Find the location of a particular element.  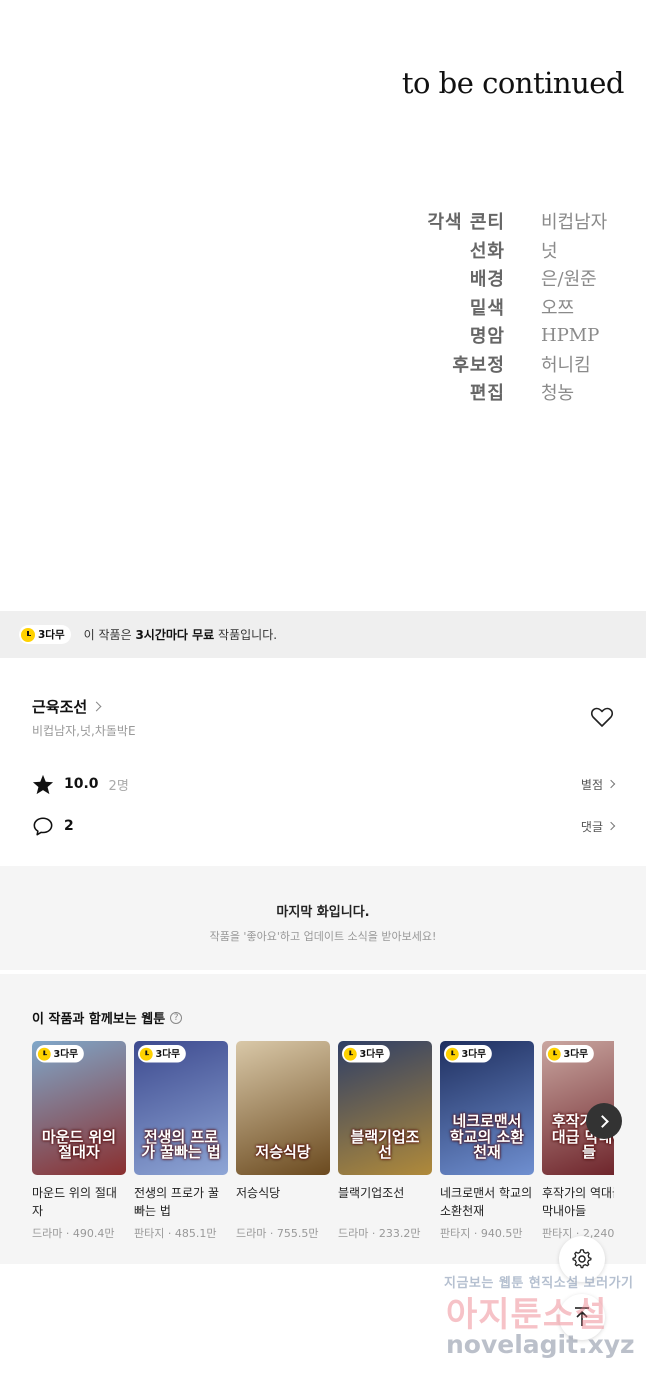

recommendation-card: 3다무 마운드 위의 절대자 마운드 위의 절대자 드라마 · 490.4만 is located at coordinates (79, 1146).